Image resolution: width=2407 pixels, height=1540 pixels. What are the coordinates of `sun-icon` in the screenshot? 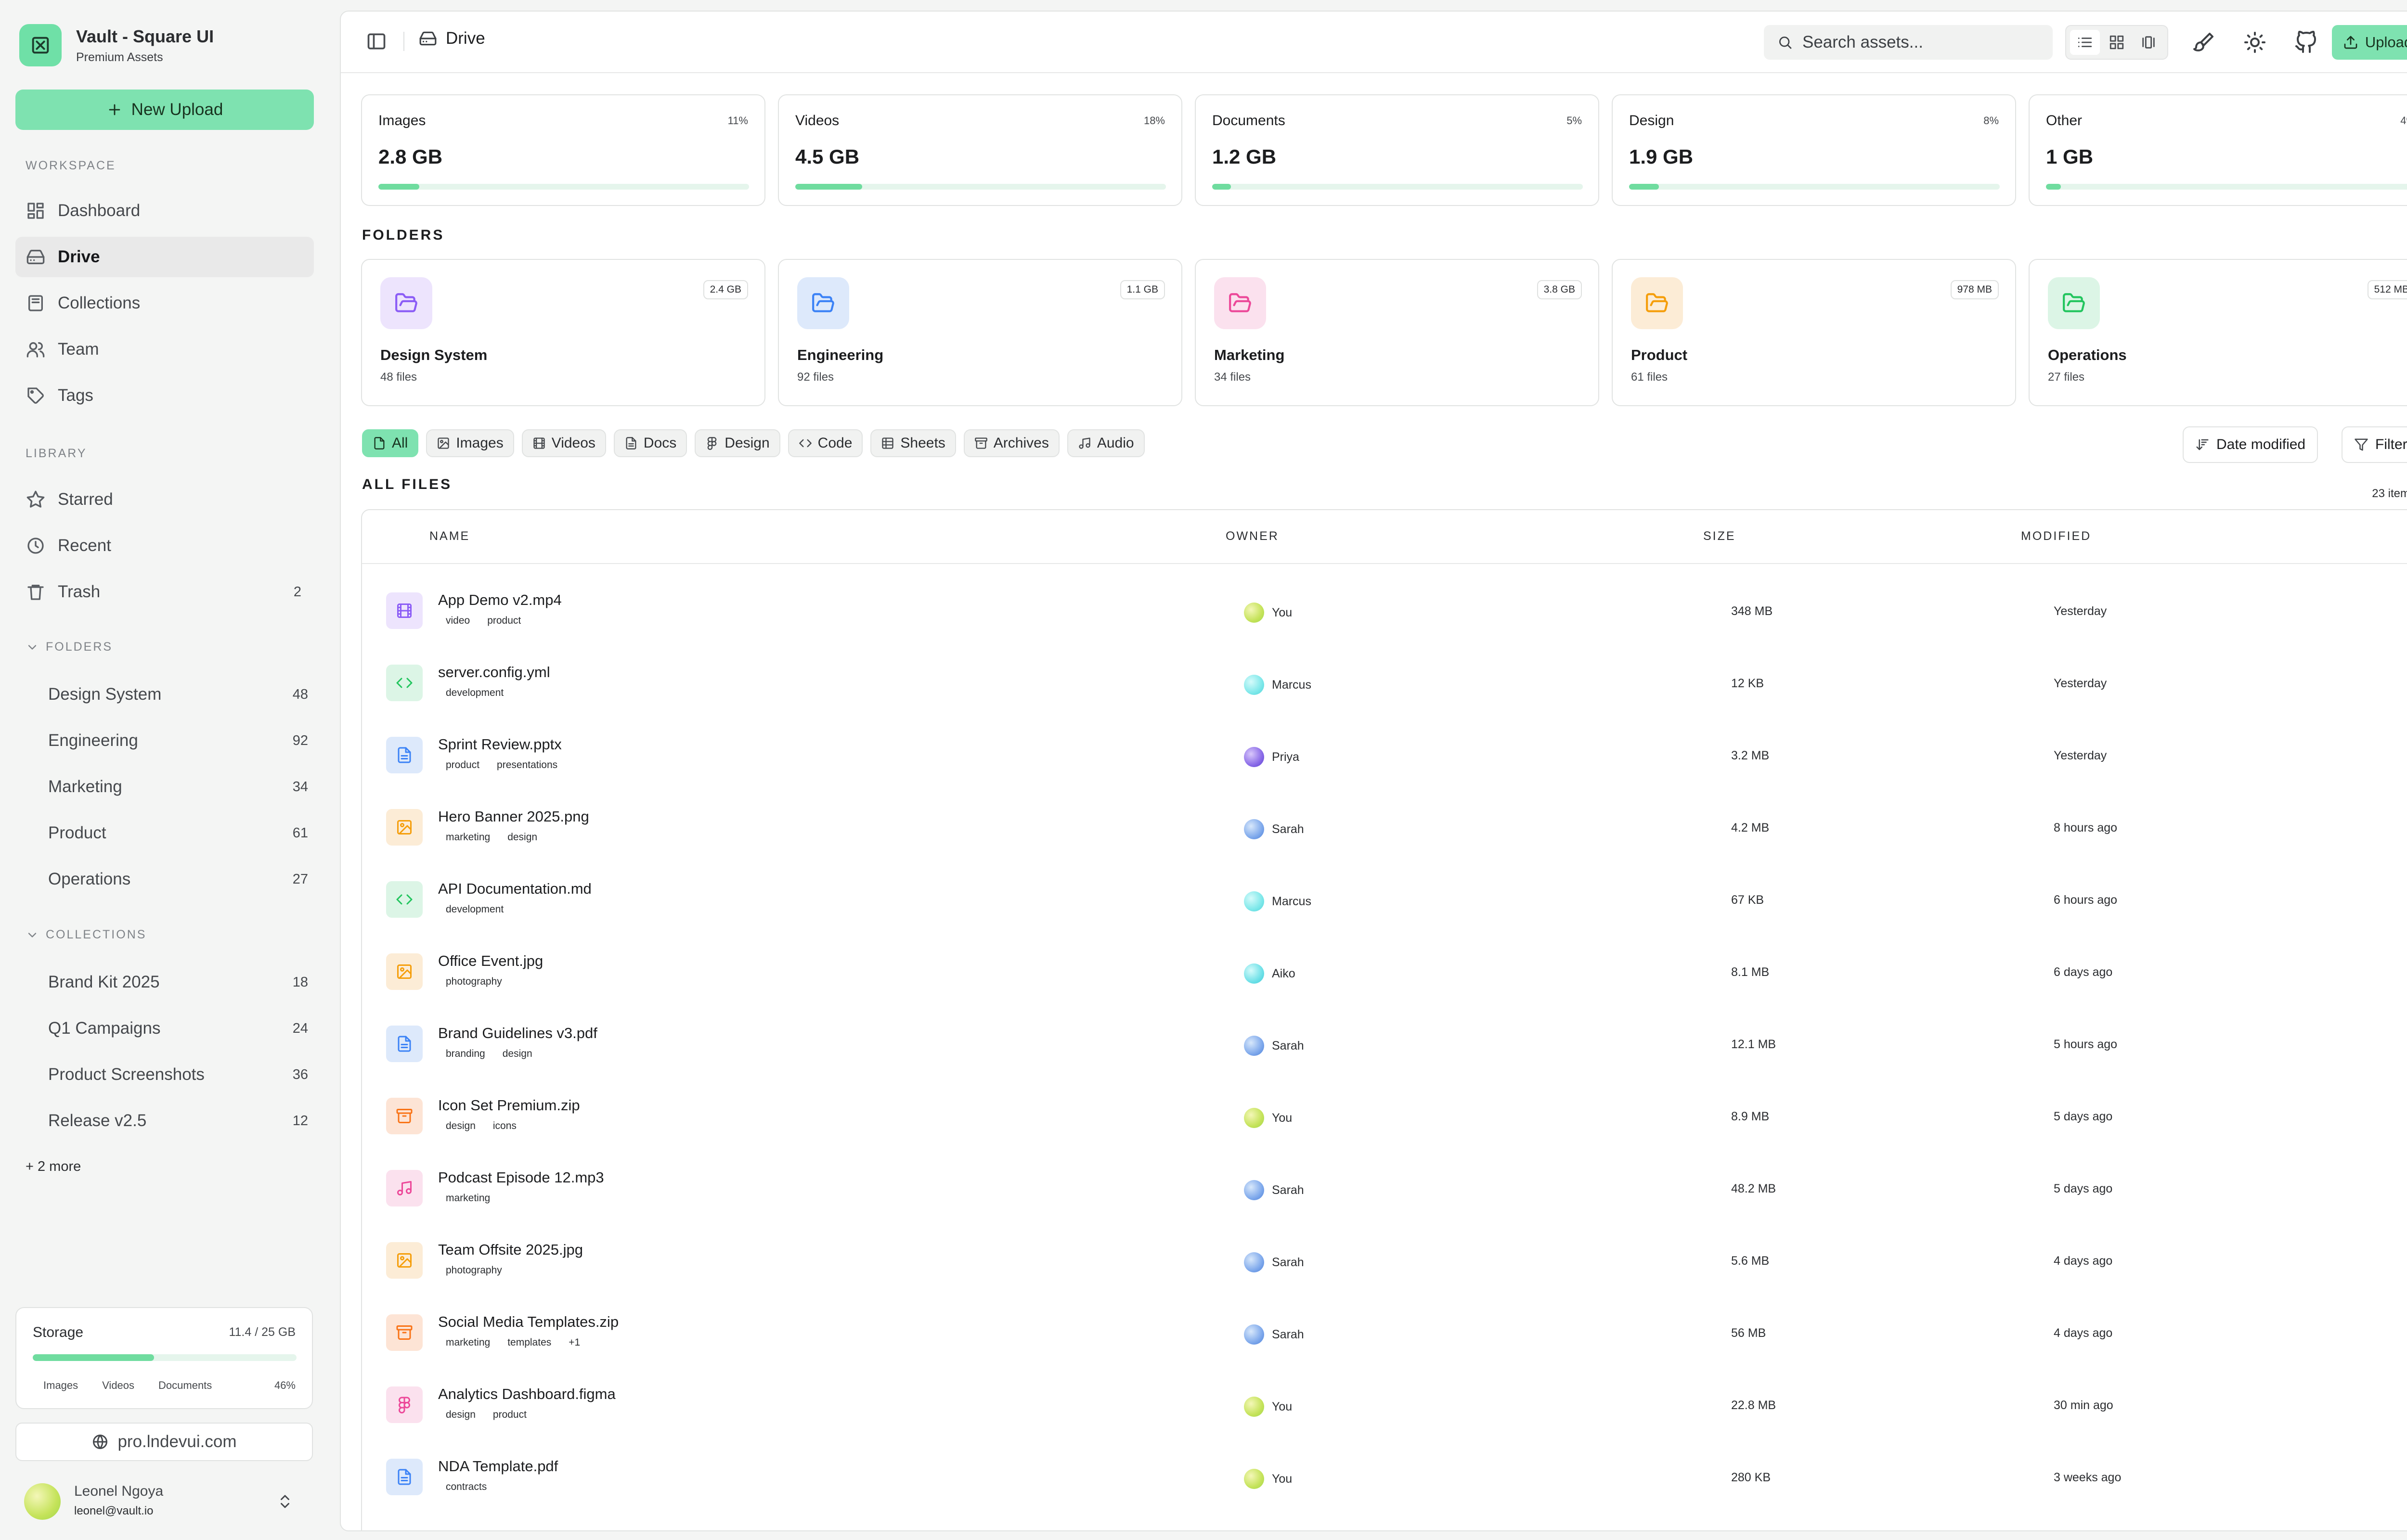 It's located at (2254, 42).